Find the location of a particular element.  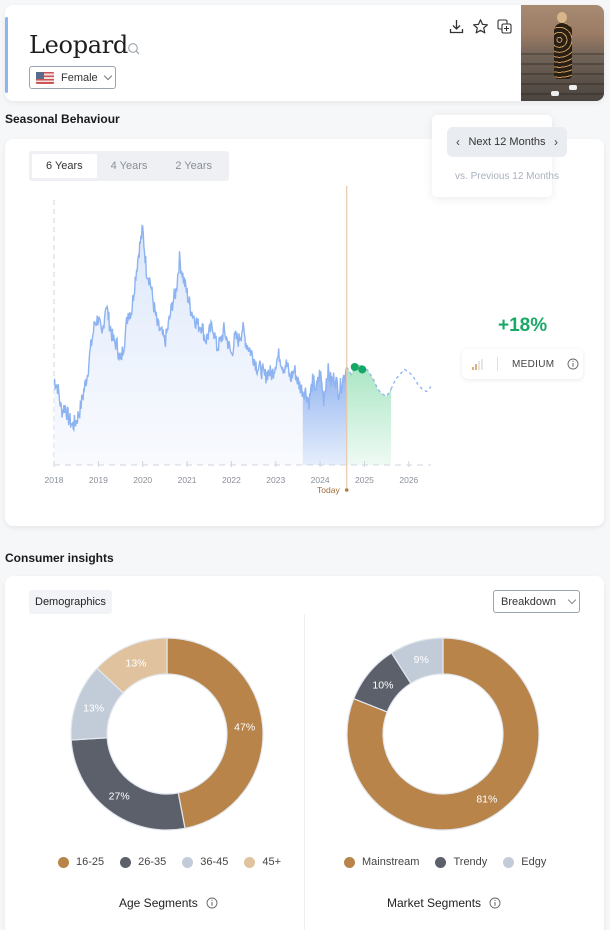

legend-item: 36-45 is located at coordinates (205, 862).